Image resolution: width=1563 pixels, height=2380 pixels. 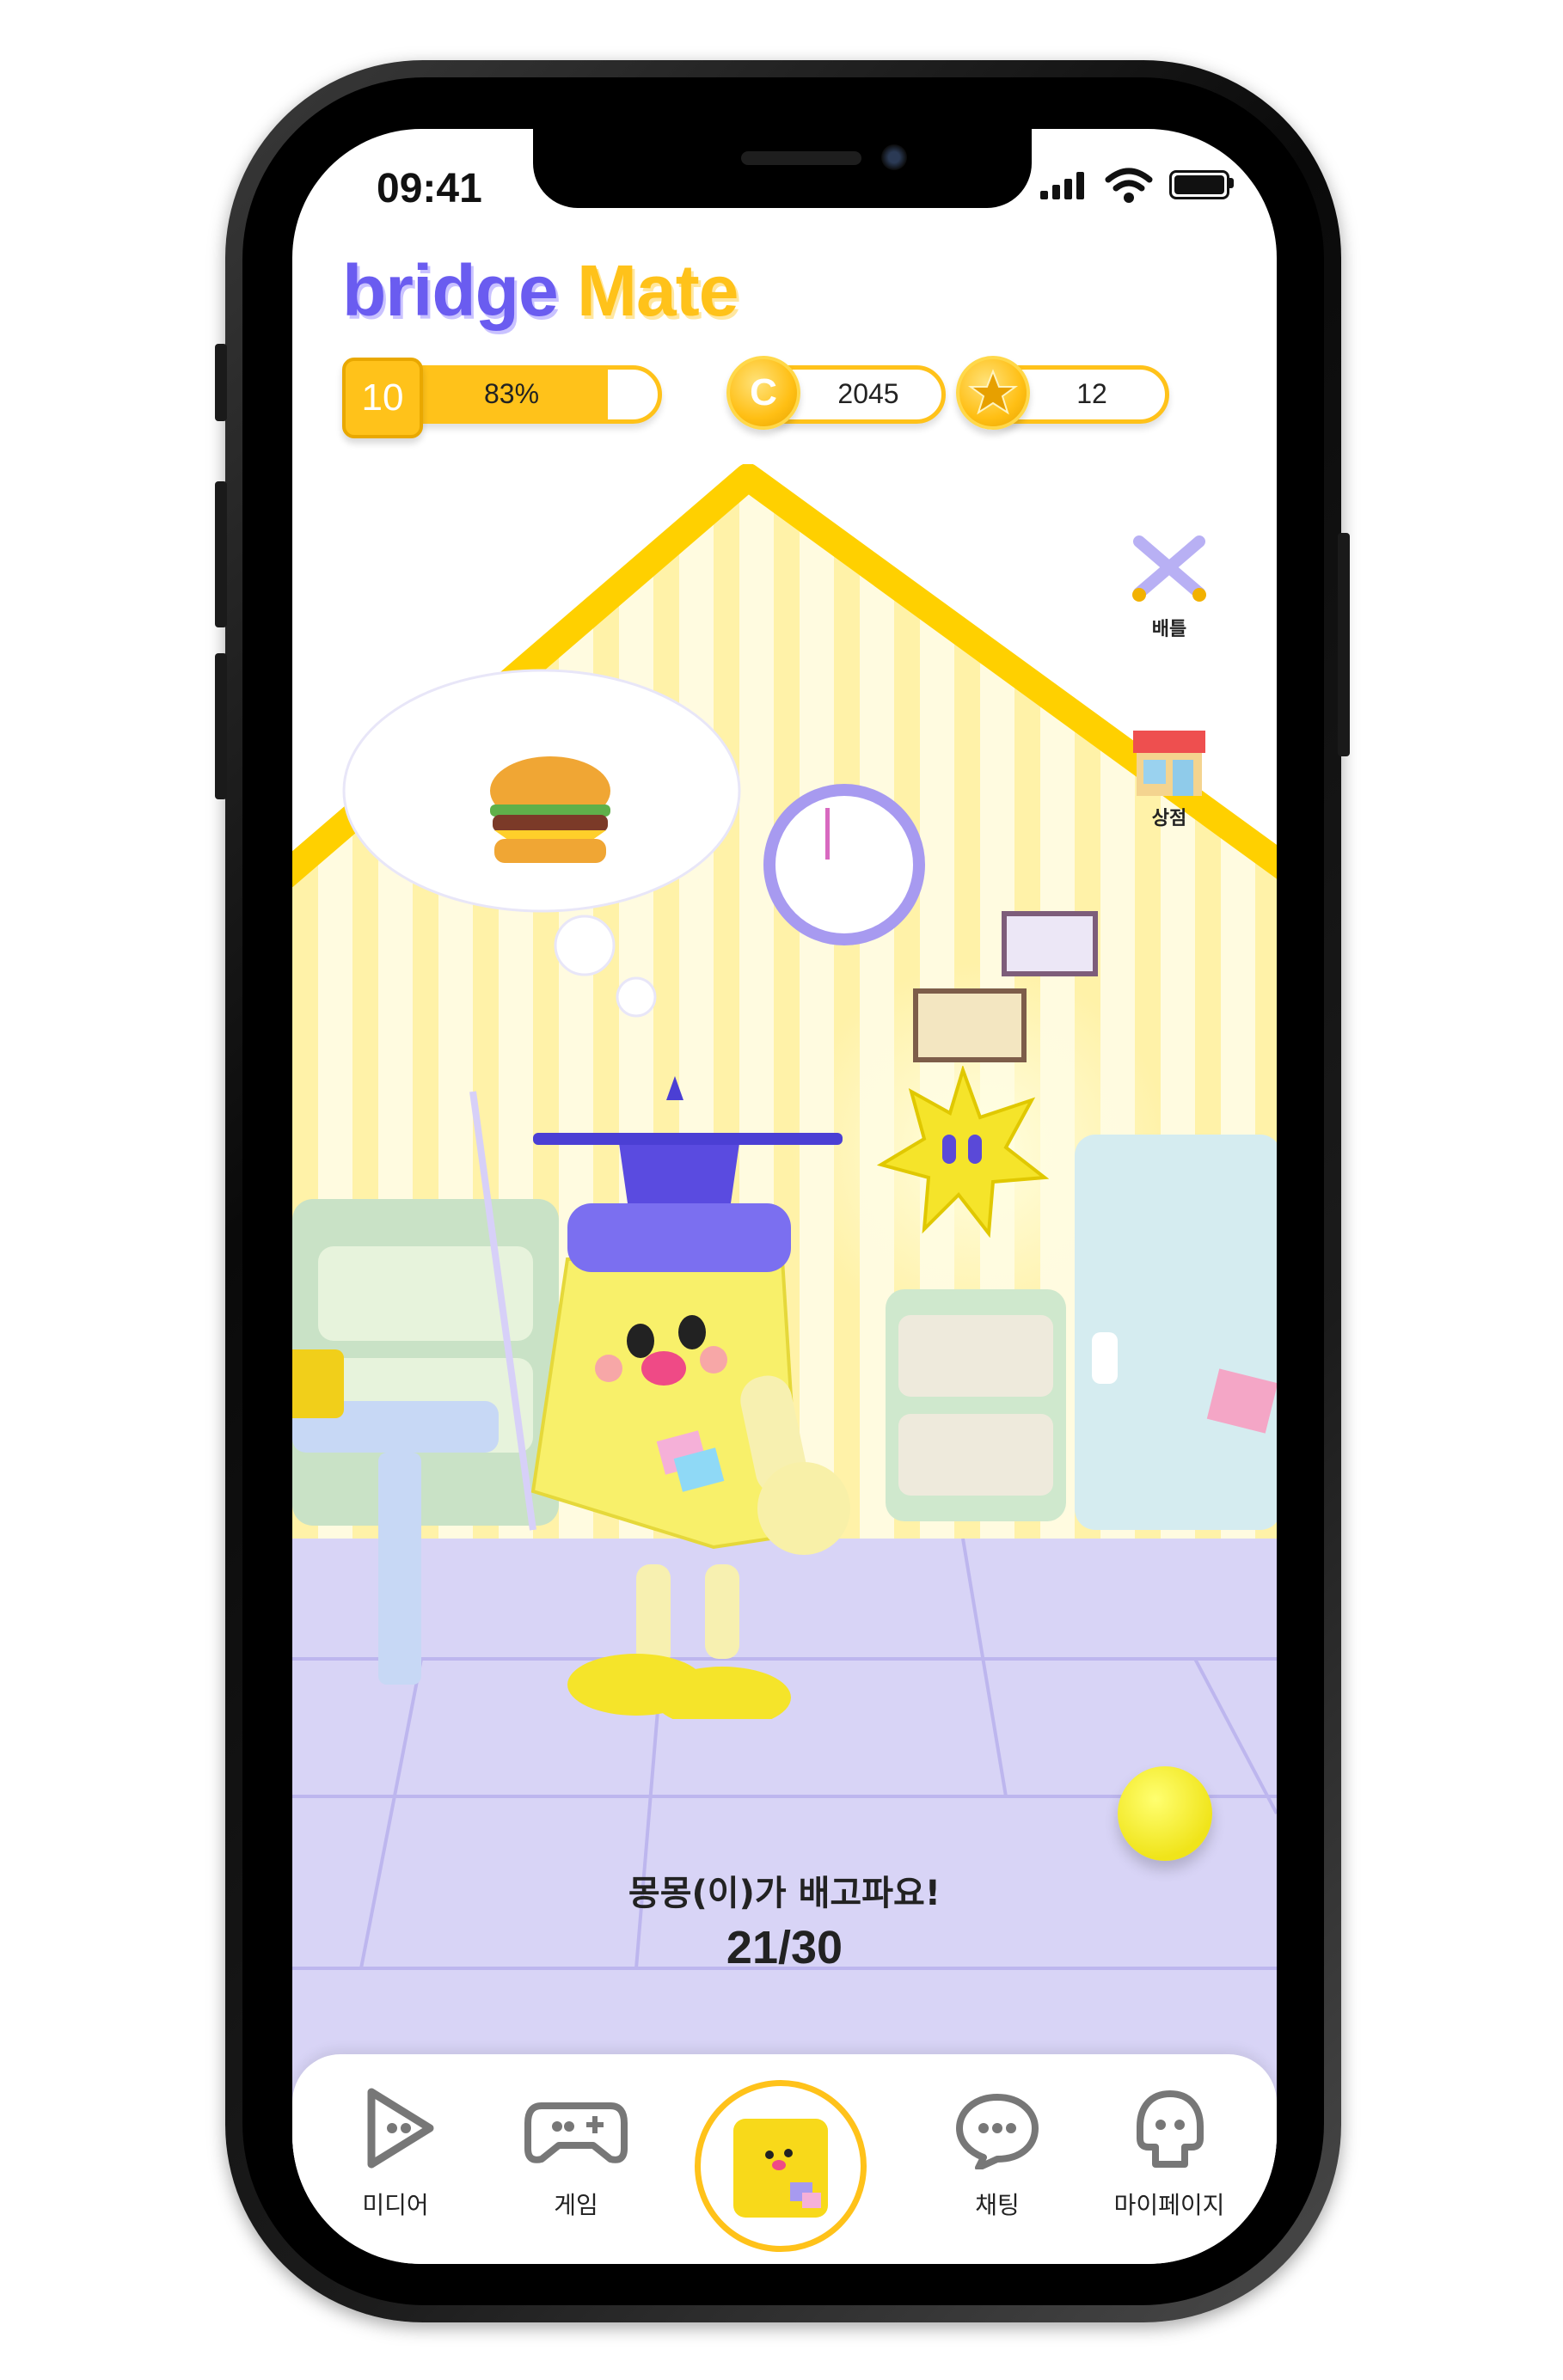 I want to click on speaker, so click(x=801, y=158).